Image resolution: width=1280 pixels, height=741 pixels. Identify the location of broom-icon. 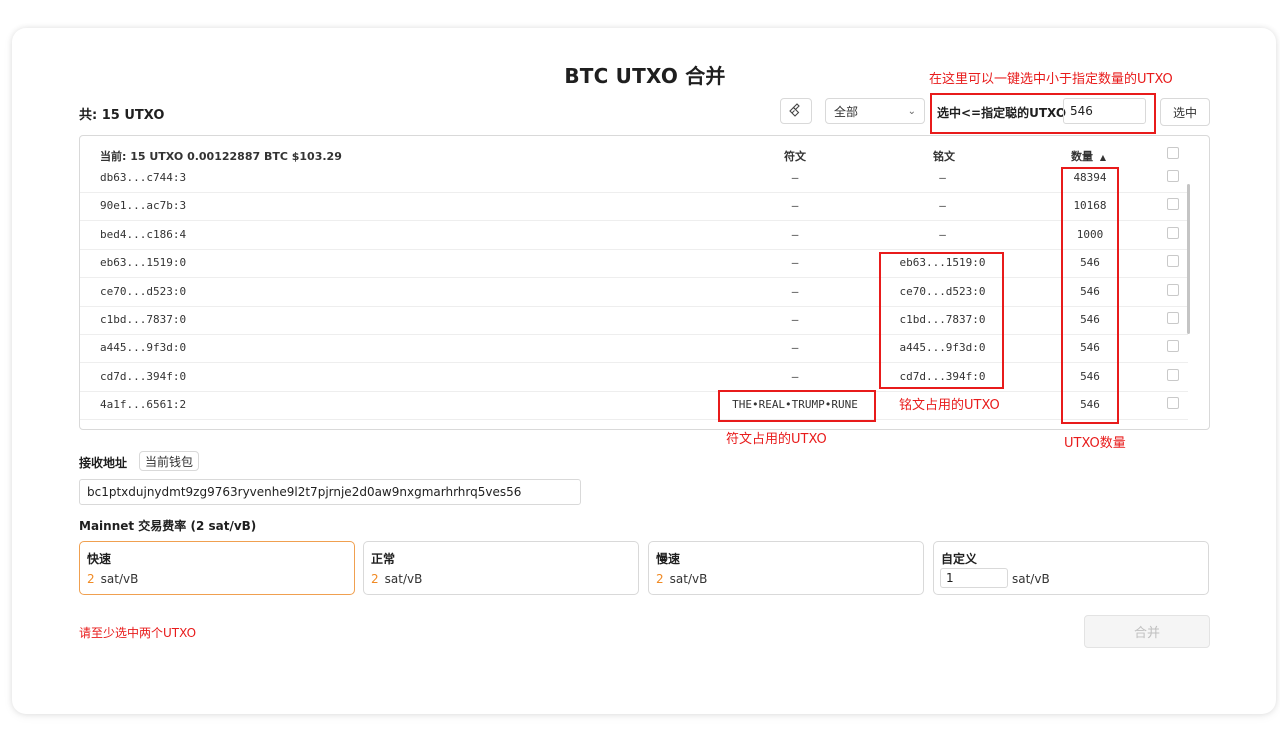
(796, 111).